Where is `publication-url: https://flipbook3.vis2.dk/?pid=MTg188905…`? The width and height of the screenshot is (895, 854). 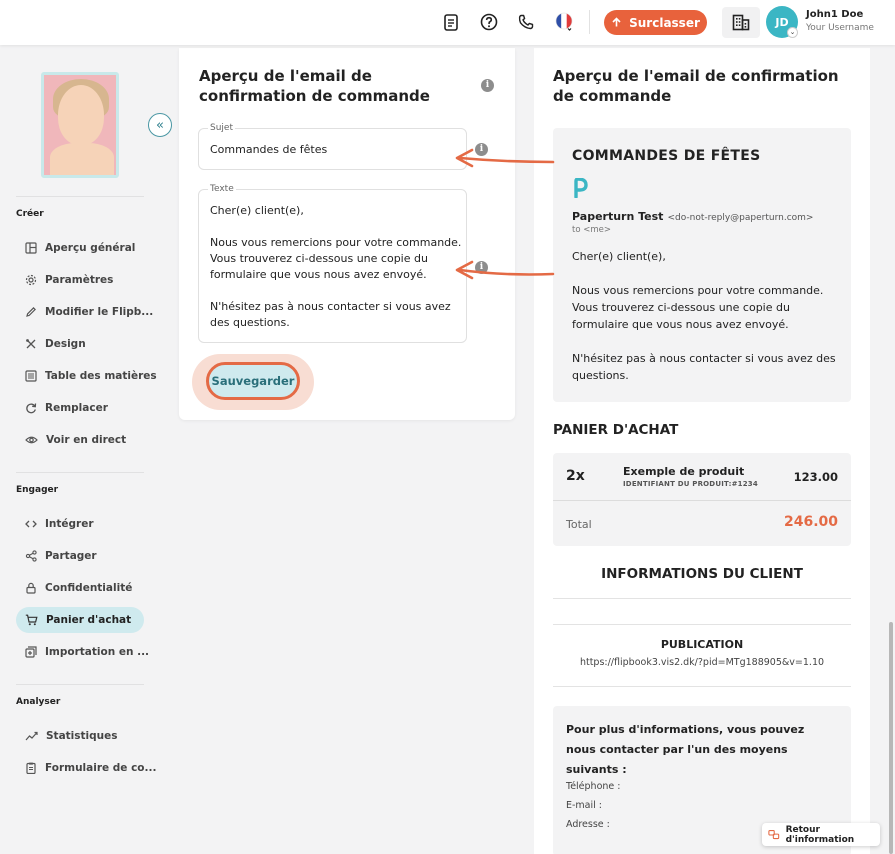
publication-url: https://flipbook3.vis2.dk/?pid=MTg188905… is located at coordinates (702, 662).